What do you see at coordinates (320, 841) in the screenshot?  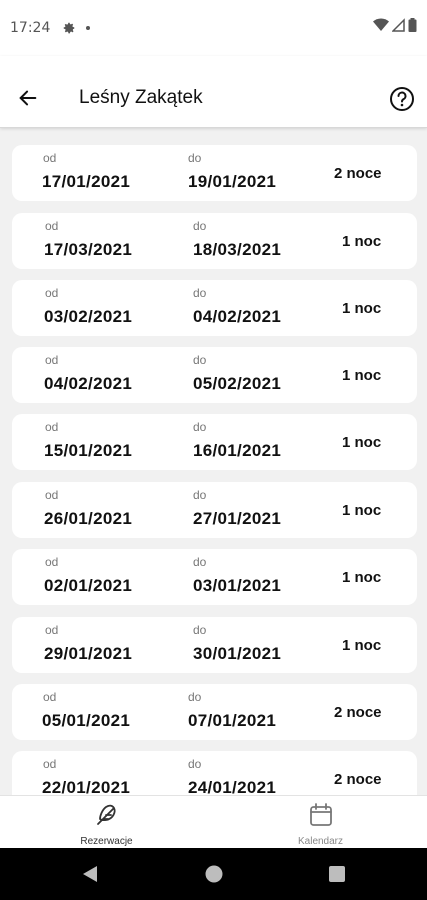 I see `nav-label-calendar: Kalendarz` at bounding box center [320, 841].